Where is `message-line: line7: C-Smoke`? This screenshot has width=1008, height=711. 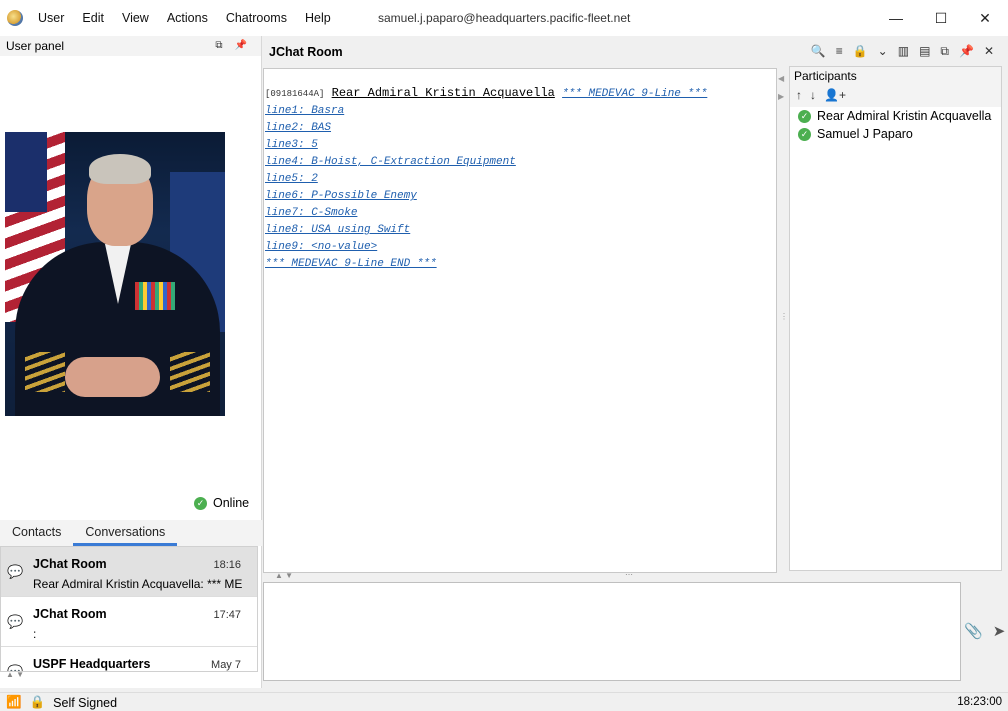 message-line: line7: C-Smoke is located at coordinates (520, 213).